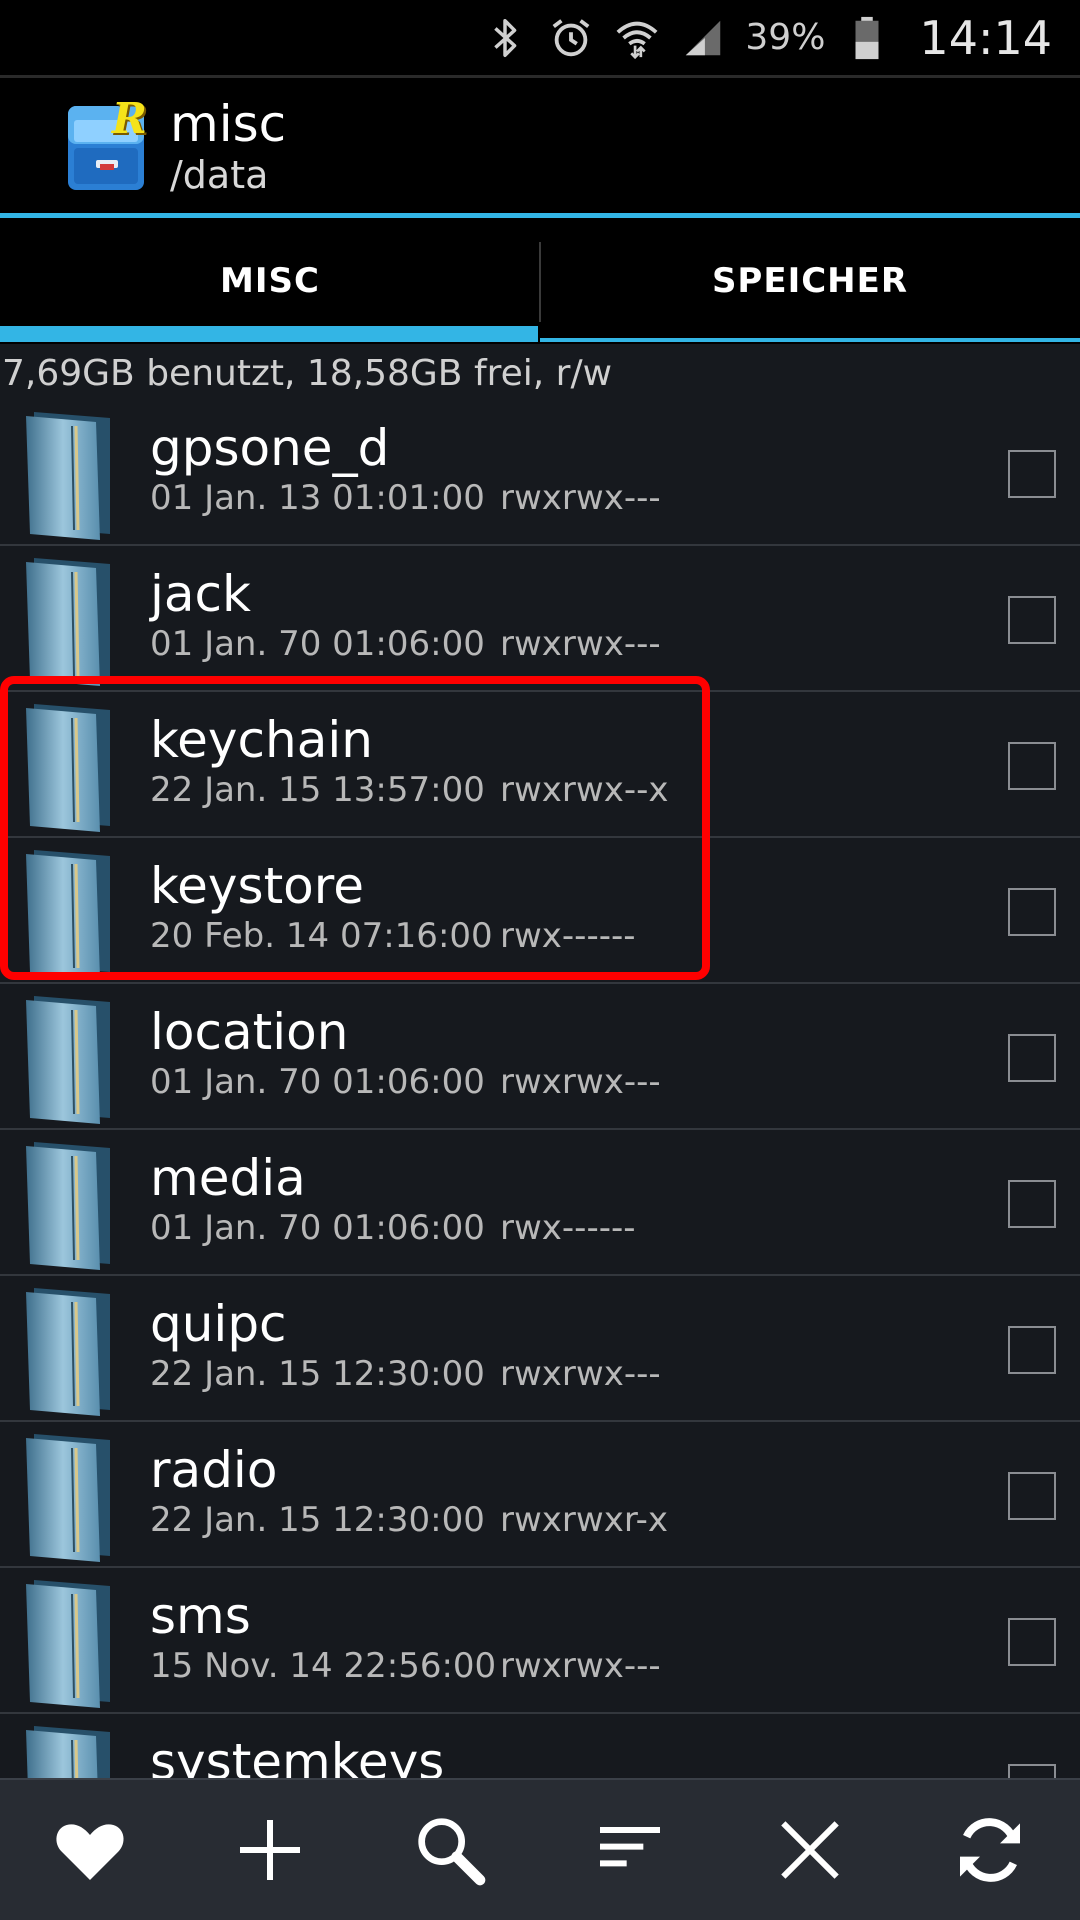 Image resolution: width=1080 pixels, height=1920 pixels. I want to click on plus-icon, so click(270, 1850).